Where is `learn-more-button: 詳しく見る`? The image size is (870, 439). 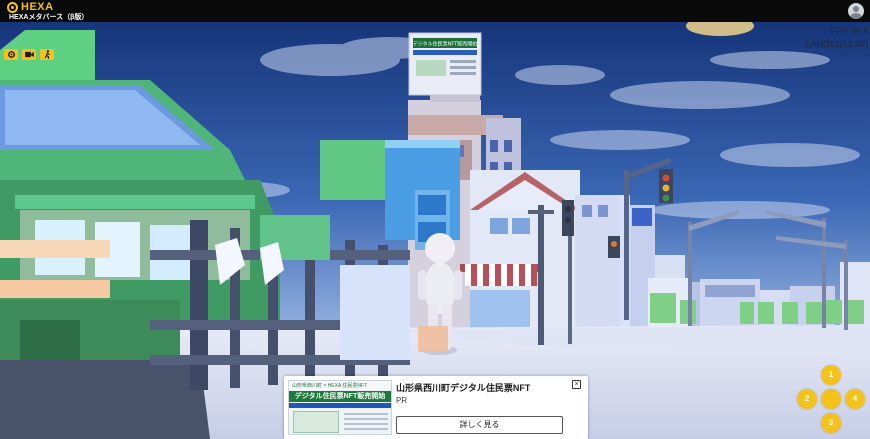 learn-more-button: 詳しく見る is located at coordinates (479, 425).